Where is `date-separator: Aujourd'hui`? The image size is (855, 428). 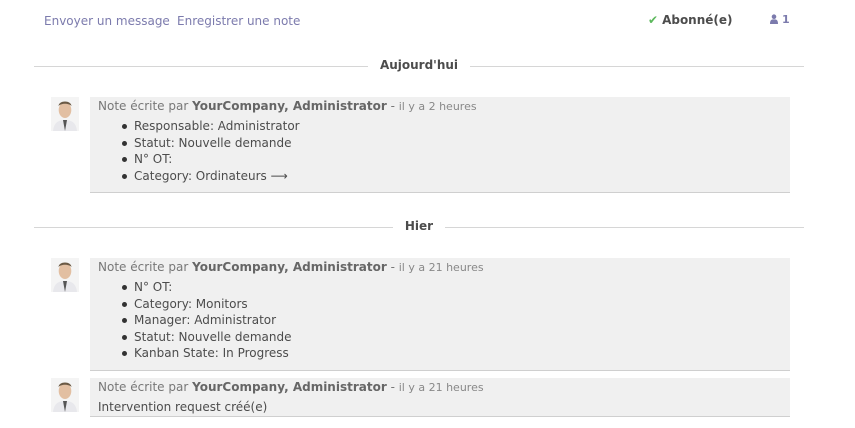
date-separator: Aujourd'hui is located at coordinates (419, 67).